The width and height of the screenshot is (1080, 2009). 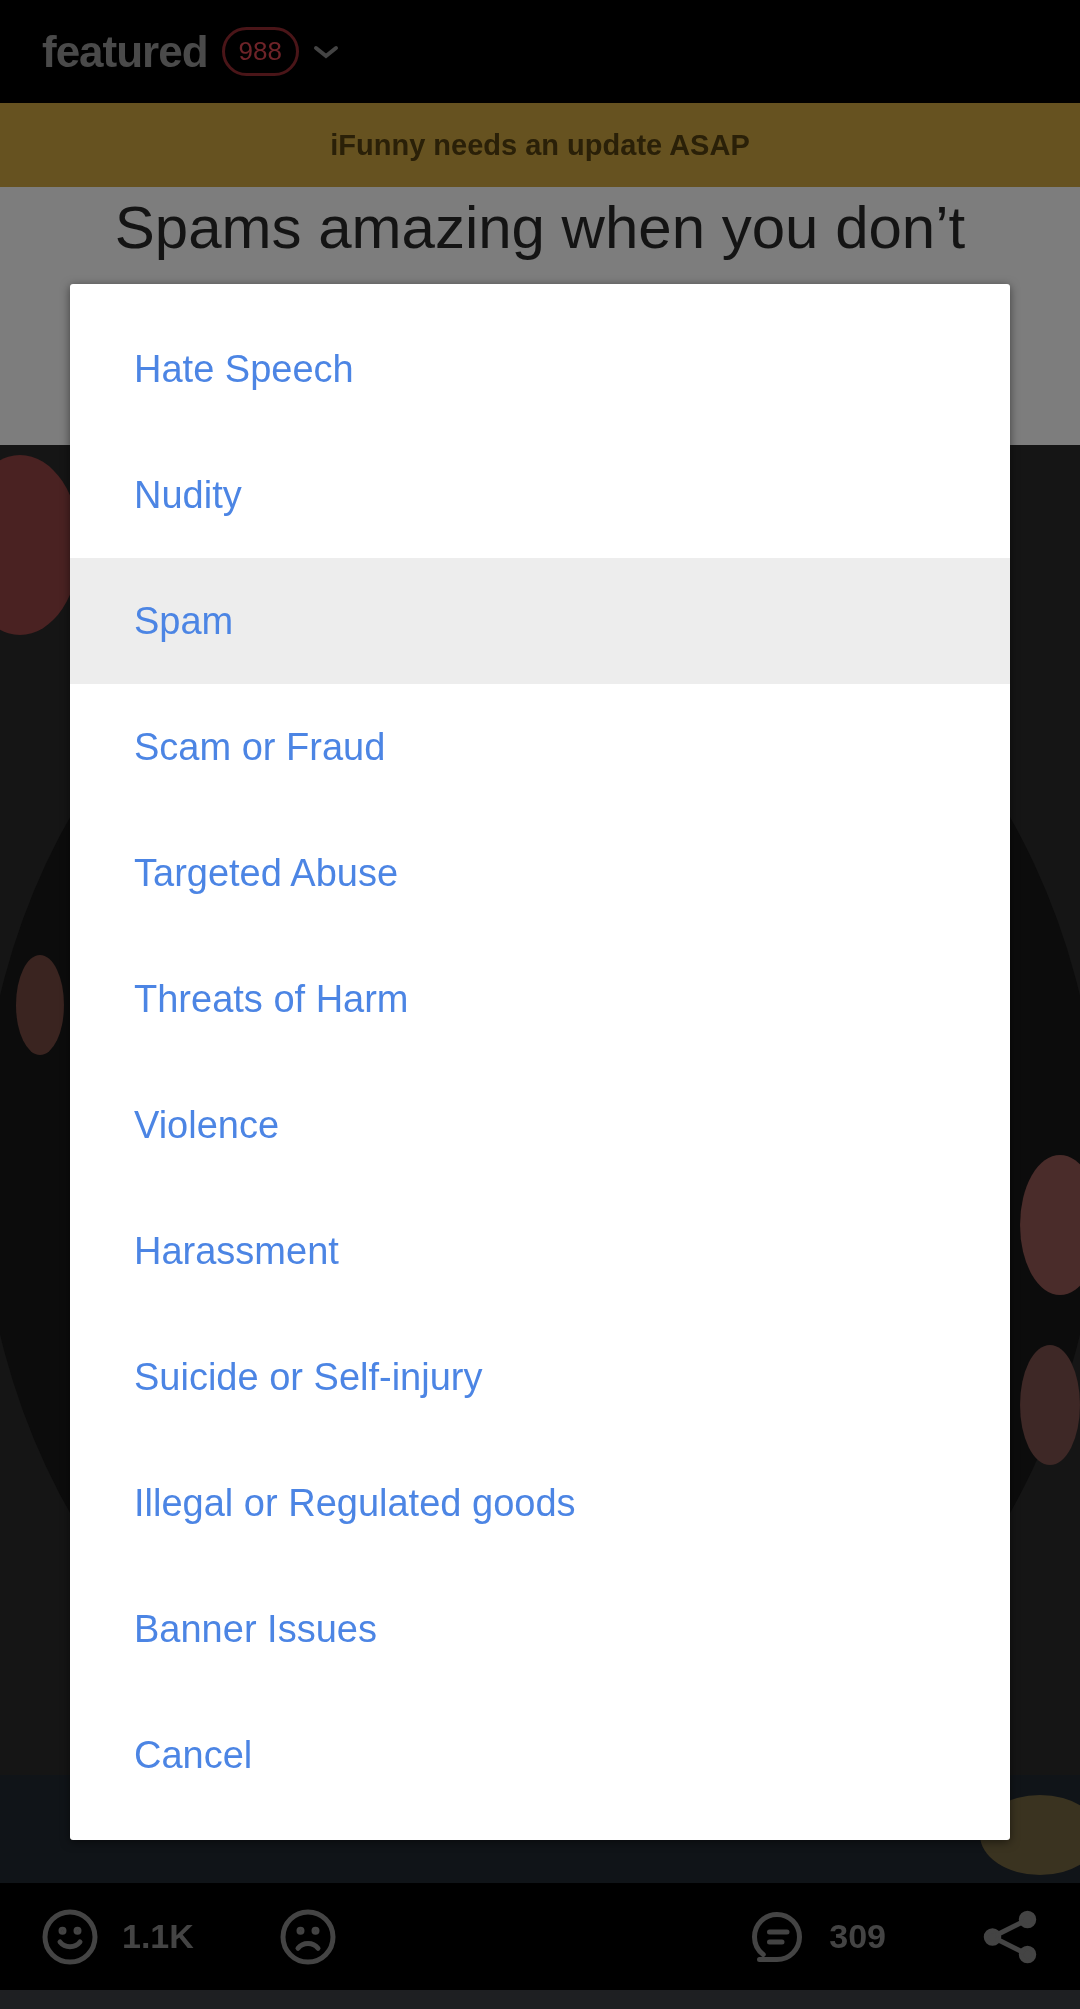 I want to click on report-option: Threats of Harm, so click(x=540, y=999).